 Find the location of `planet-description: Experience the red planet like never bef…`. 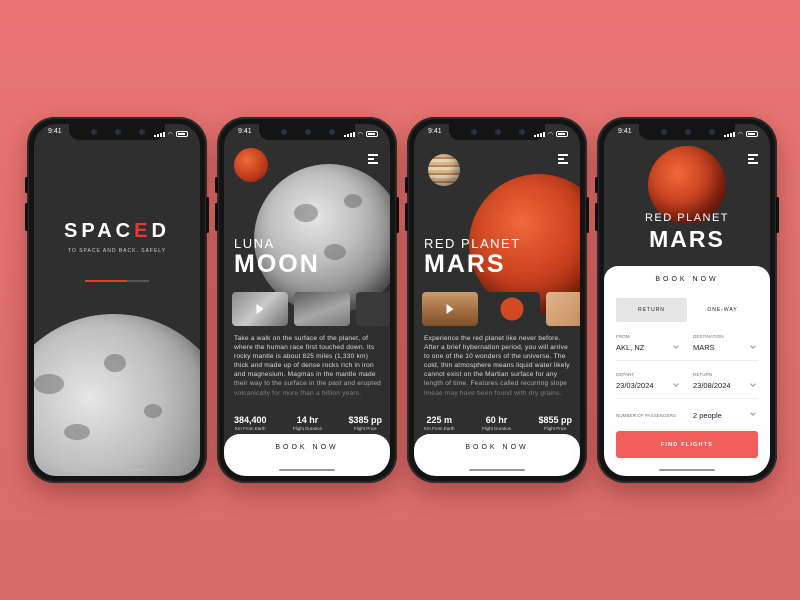

planet-description: Experience the red planet like never bef… is located at coordinates (498, 371).